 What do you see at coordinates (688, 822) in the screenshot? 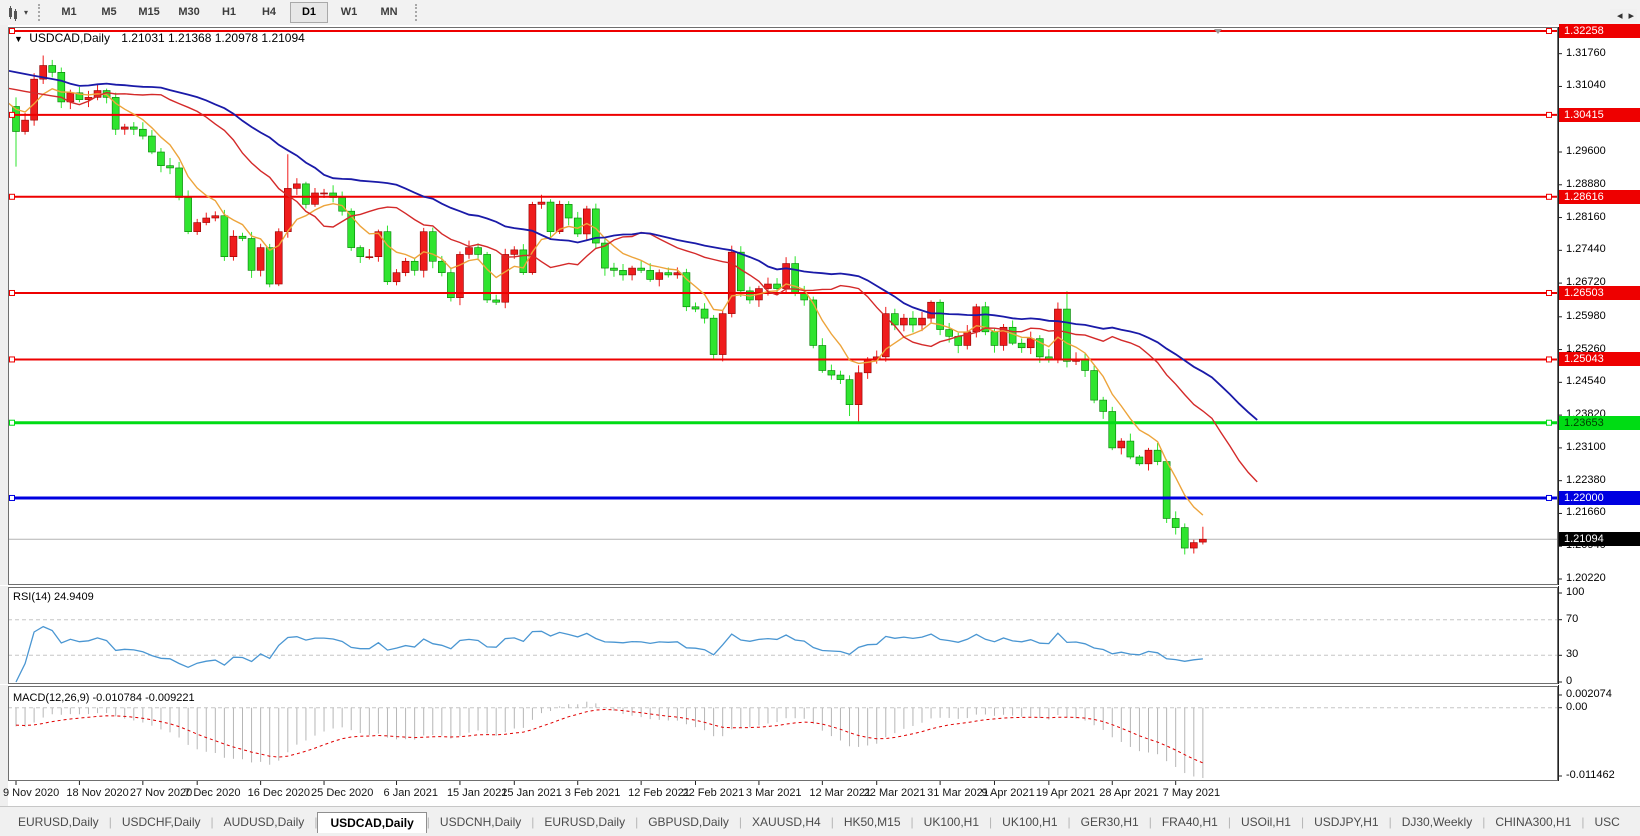
I see `tab-gbpusd-daily: GBPUSD,Daily` at bounding box center [688, 822].